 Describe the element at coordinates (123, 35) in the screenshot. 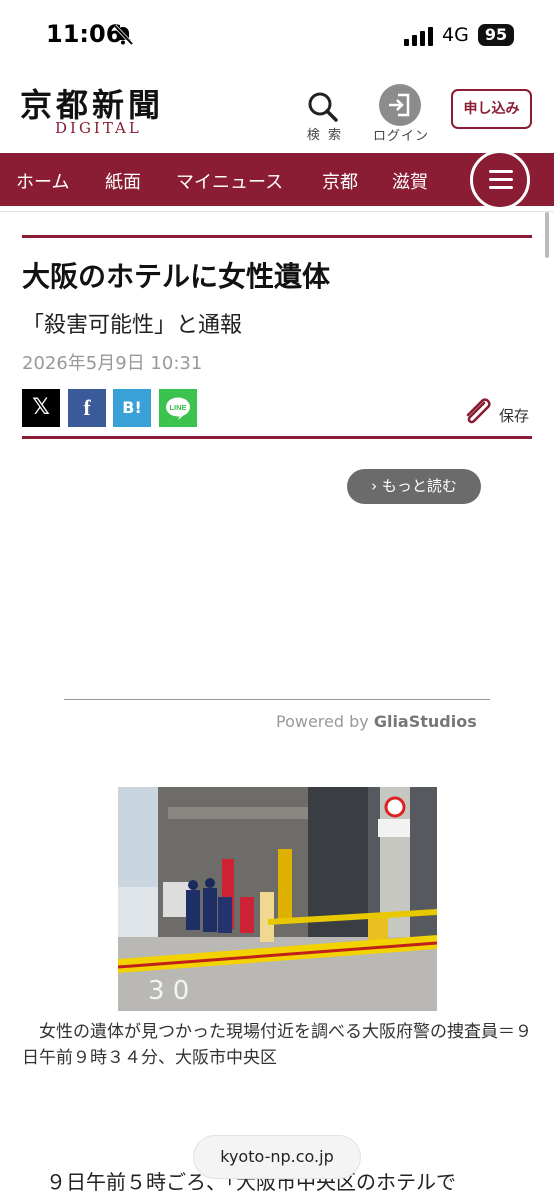

I see `silent-bell-icon` at that location.